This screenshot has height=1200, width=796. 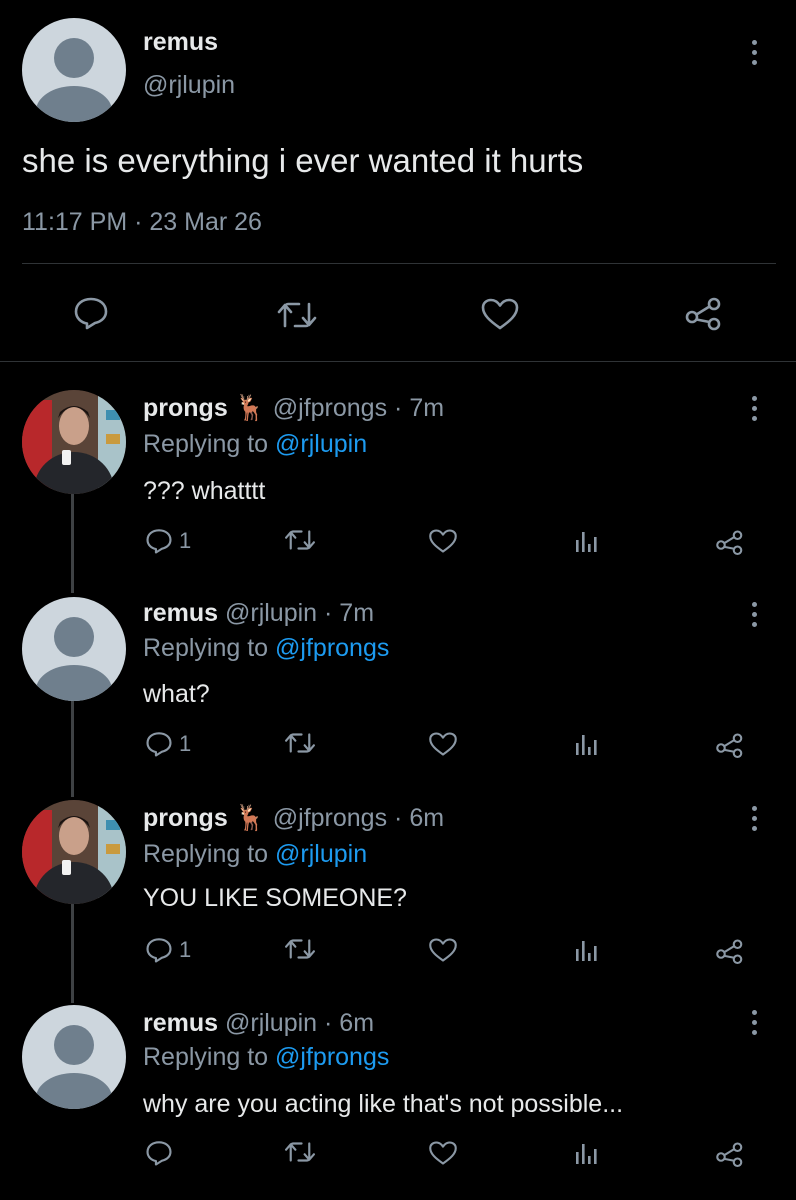 I want to click on reply-header: prongs 🦌 @jfprongs · 7m, so click(x=293, y=408).